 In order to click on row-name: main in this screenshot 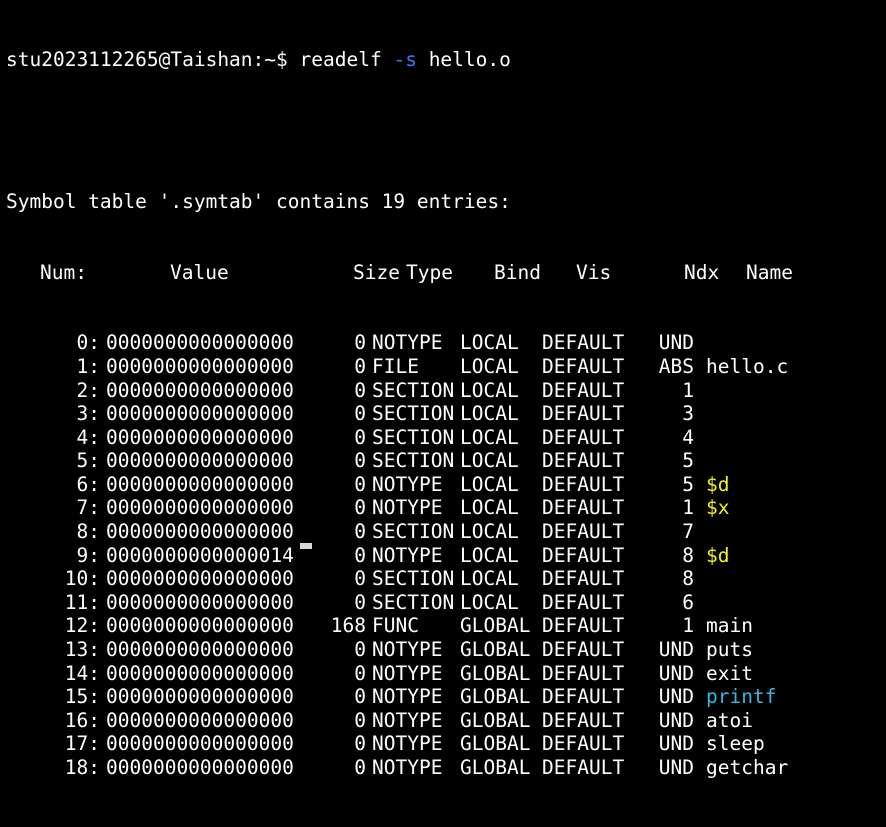, I will do `click(729, 626)`.